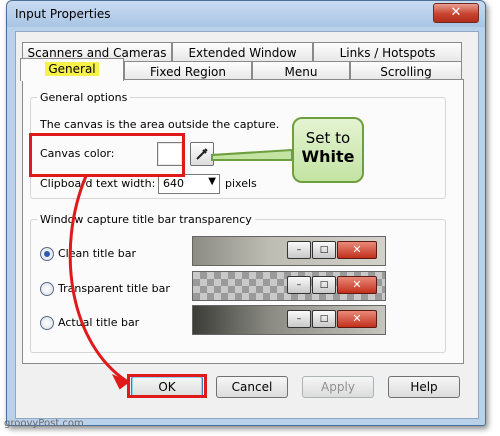 This screenshot has height=436, width=500. Describe the element at coordinates (328, 138) in the screenshot. I see `callout-line1: Set to` at that location.